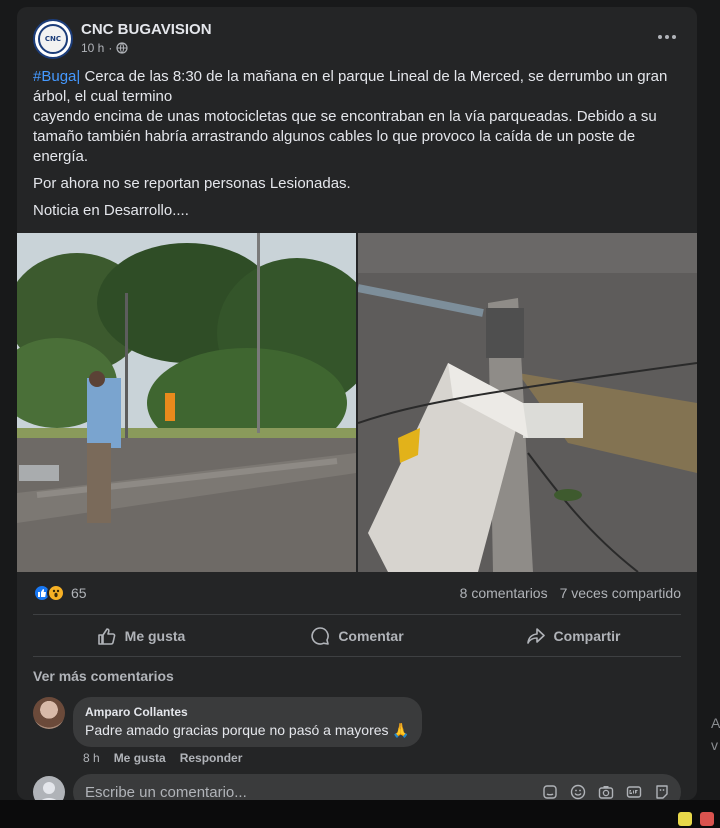 The image size is (720, 828). Describe the element at coordinates (550, 791) in the screenshot. I see `sticker-icon` at that location.